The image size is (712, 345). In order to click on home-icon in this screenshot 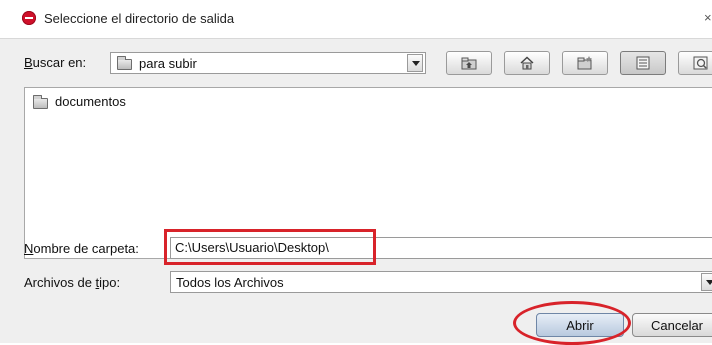, I will do `click(527, 63)`.